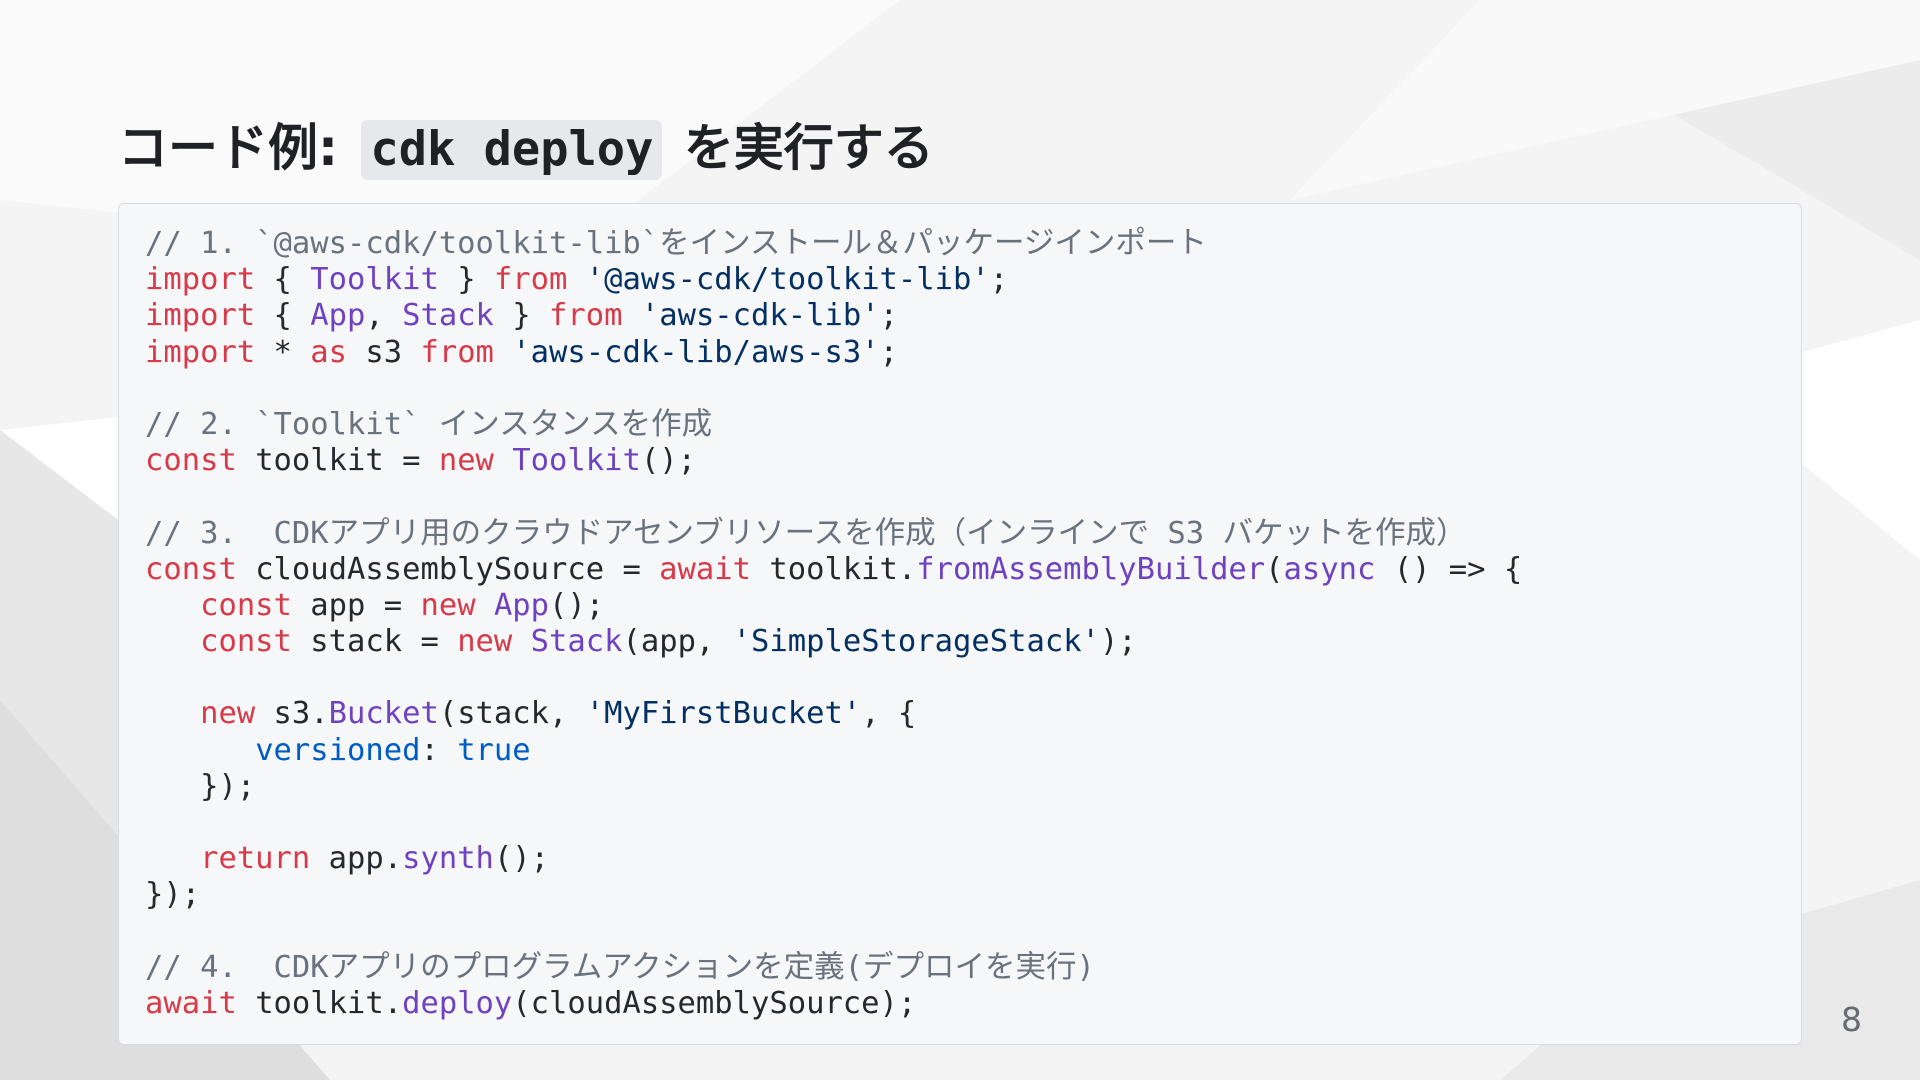 The width and height of the screenshot is (1920, 1080). Describe the element at coordinates (329, 352) in the screenshot. I see `code-keyword: as` at that location.